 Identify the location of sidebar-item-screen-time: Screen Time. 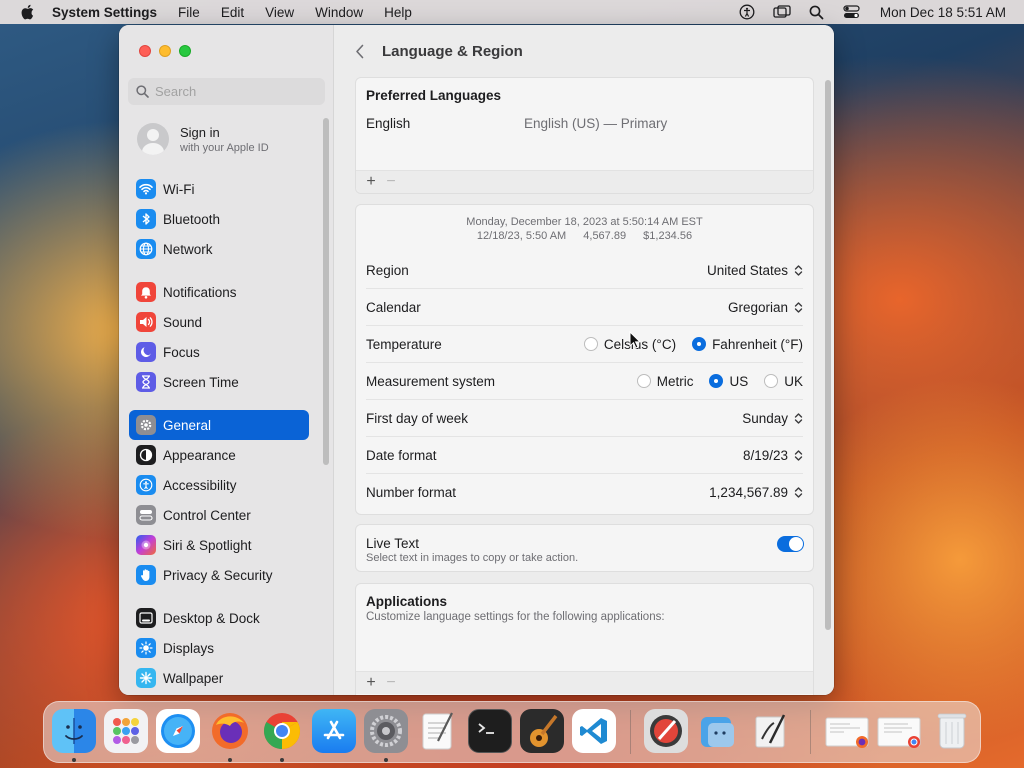
(219, 382).